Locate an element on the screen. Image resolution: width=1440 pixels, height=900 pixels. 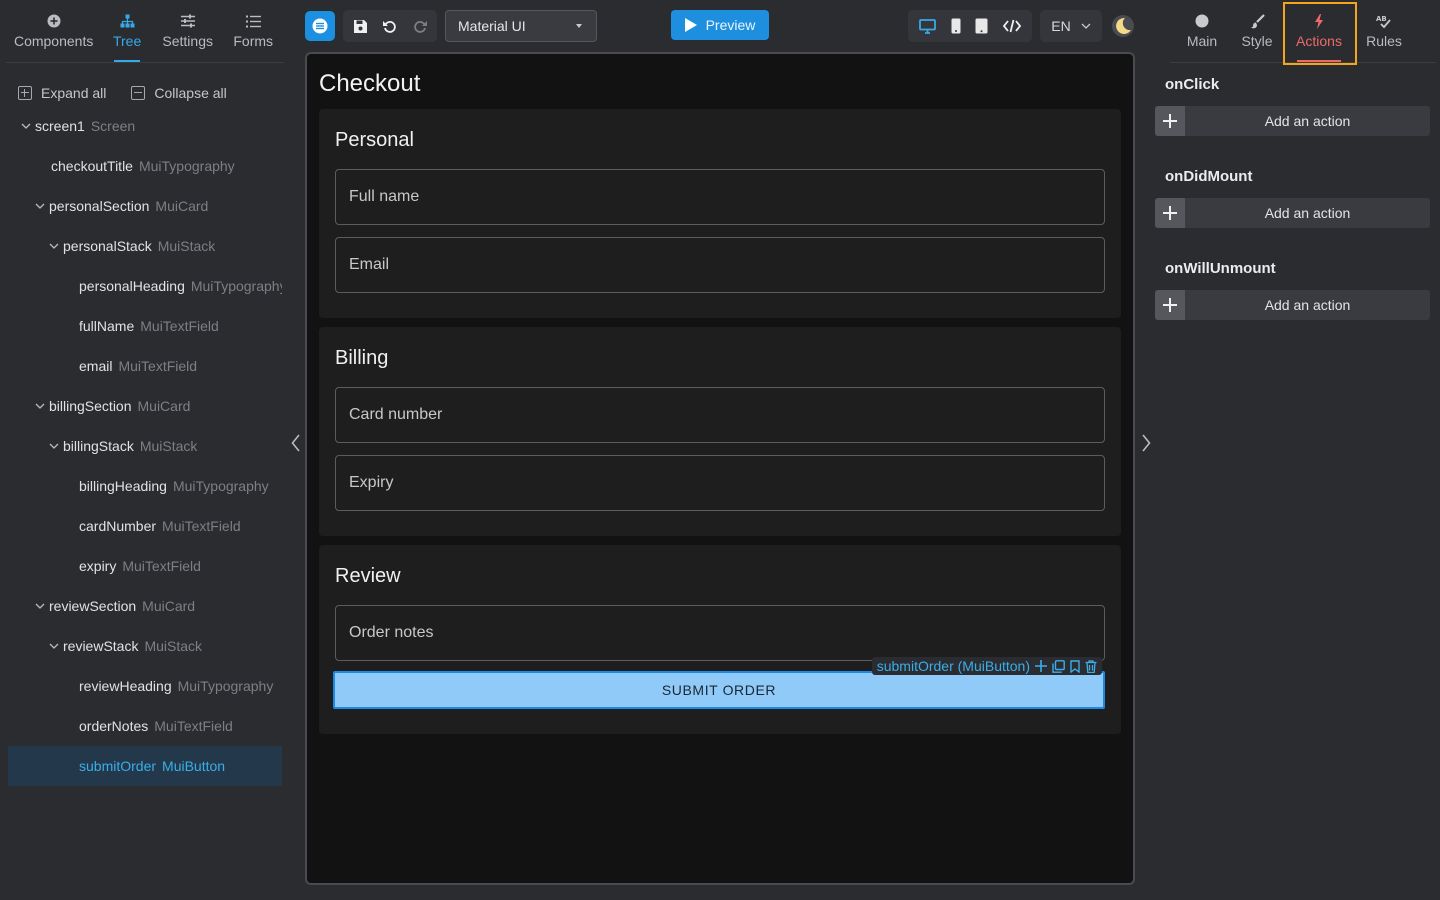
tab-actions: Actions is located at coordinates (1319, 31).